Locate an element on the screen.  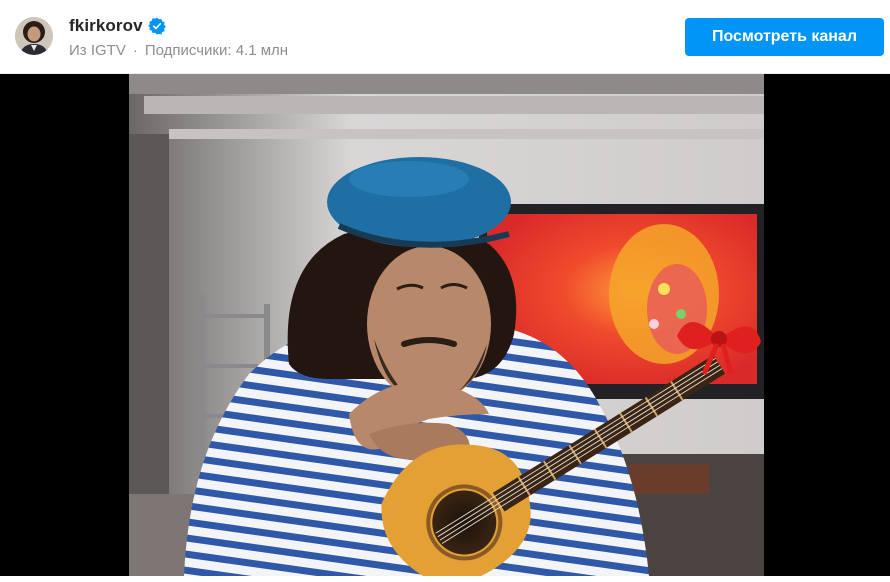
avatar-image is located at coordinates (34, 36).